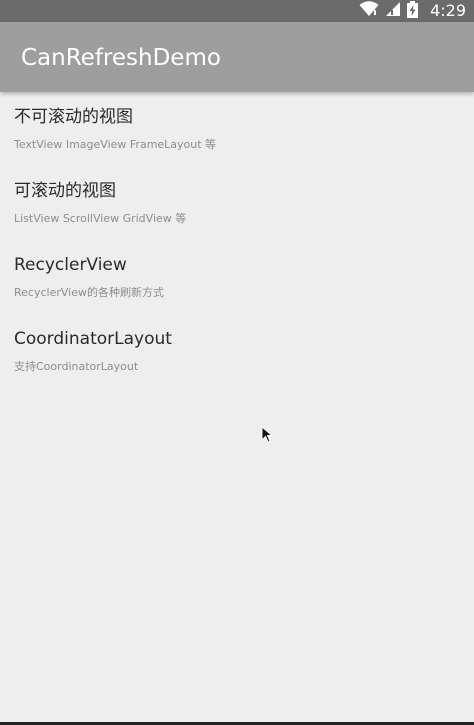 This screenshot has height=725, width=474. Describe the element at coordinates (268, 434) in the screenshot. I see `mouse-pointer-icon` at that location.